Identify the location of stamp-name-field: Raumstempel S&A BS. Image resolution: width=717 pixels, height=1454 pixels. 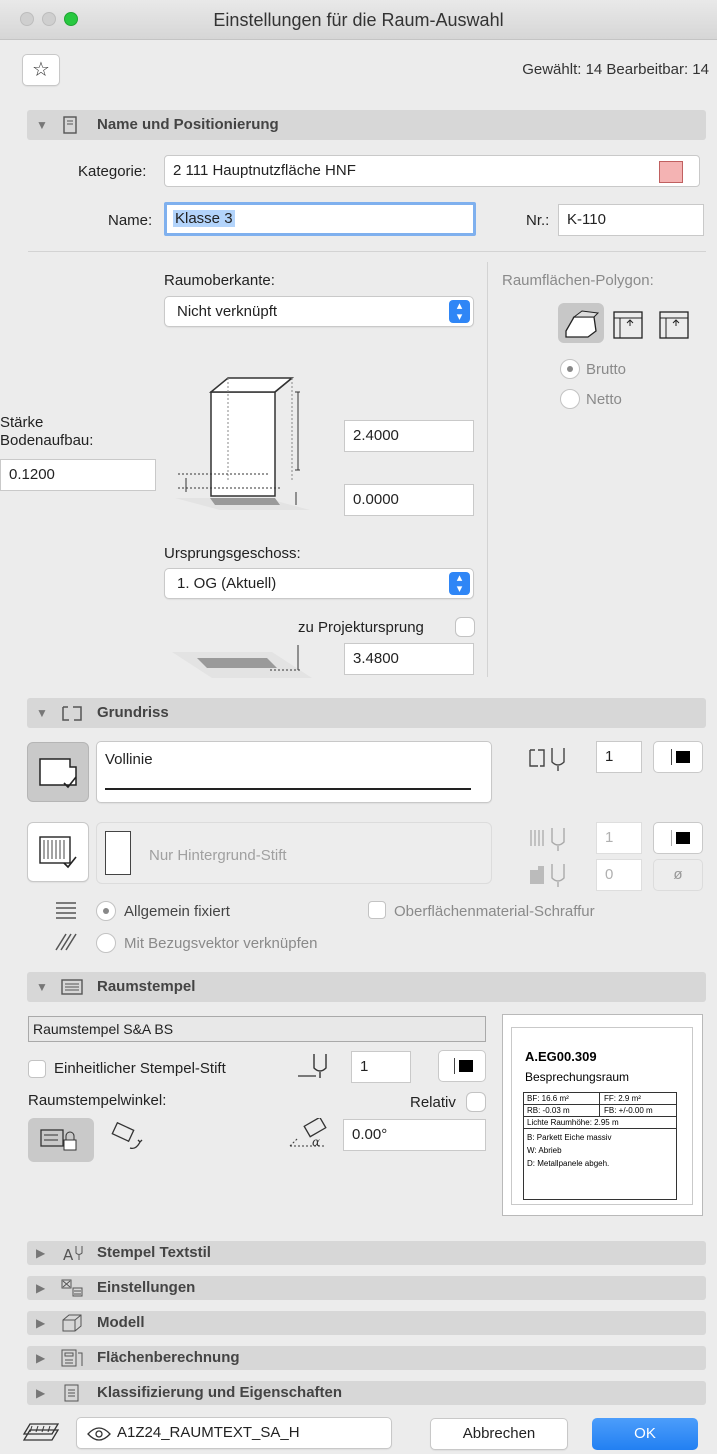
(257, 1029).